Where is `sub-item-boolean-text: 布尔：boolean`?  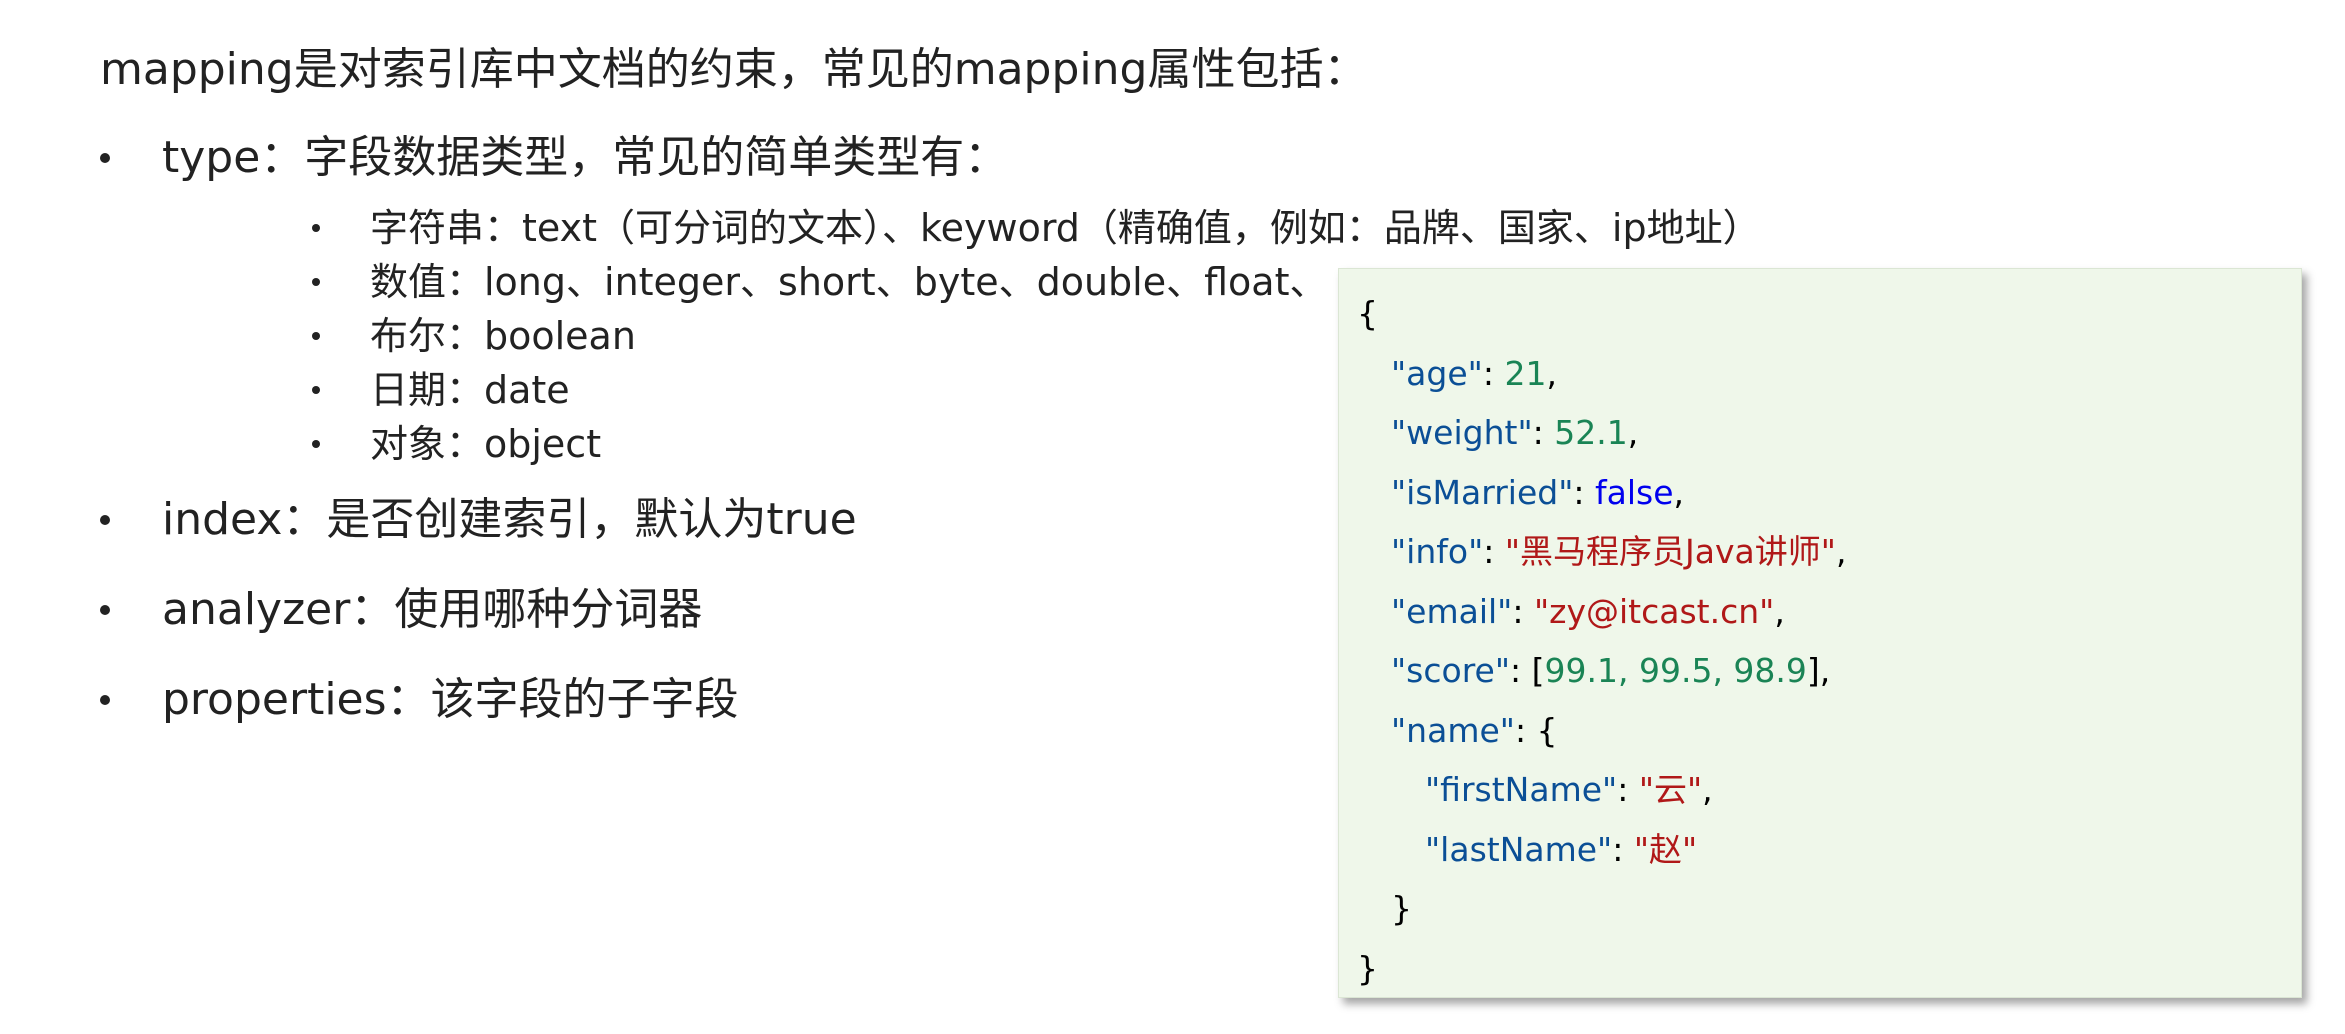
sub-item-boolean-text: 布尔：boolean is located at coordinates (503, 336).